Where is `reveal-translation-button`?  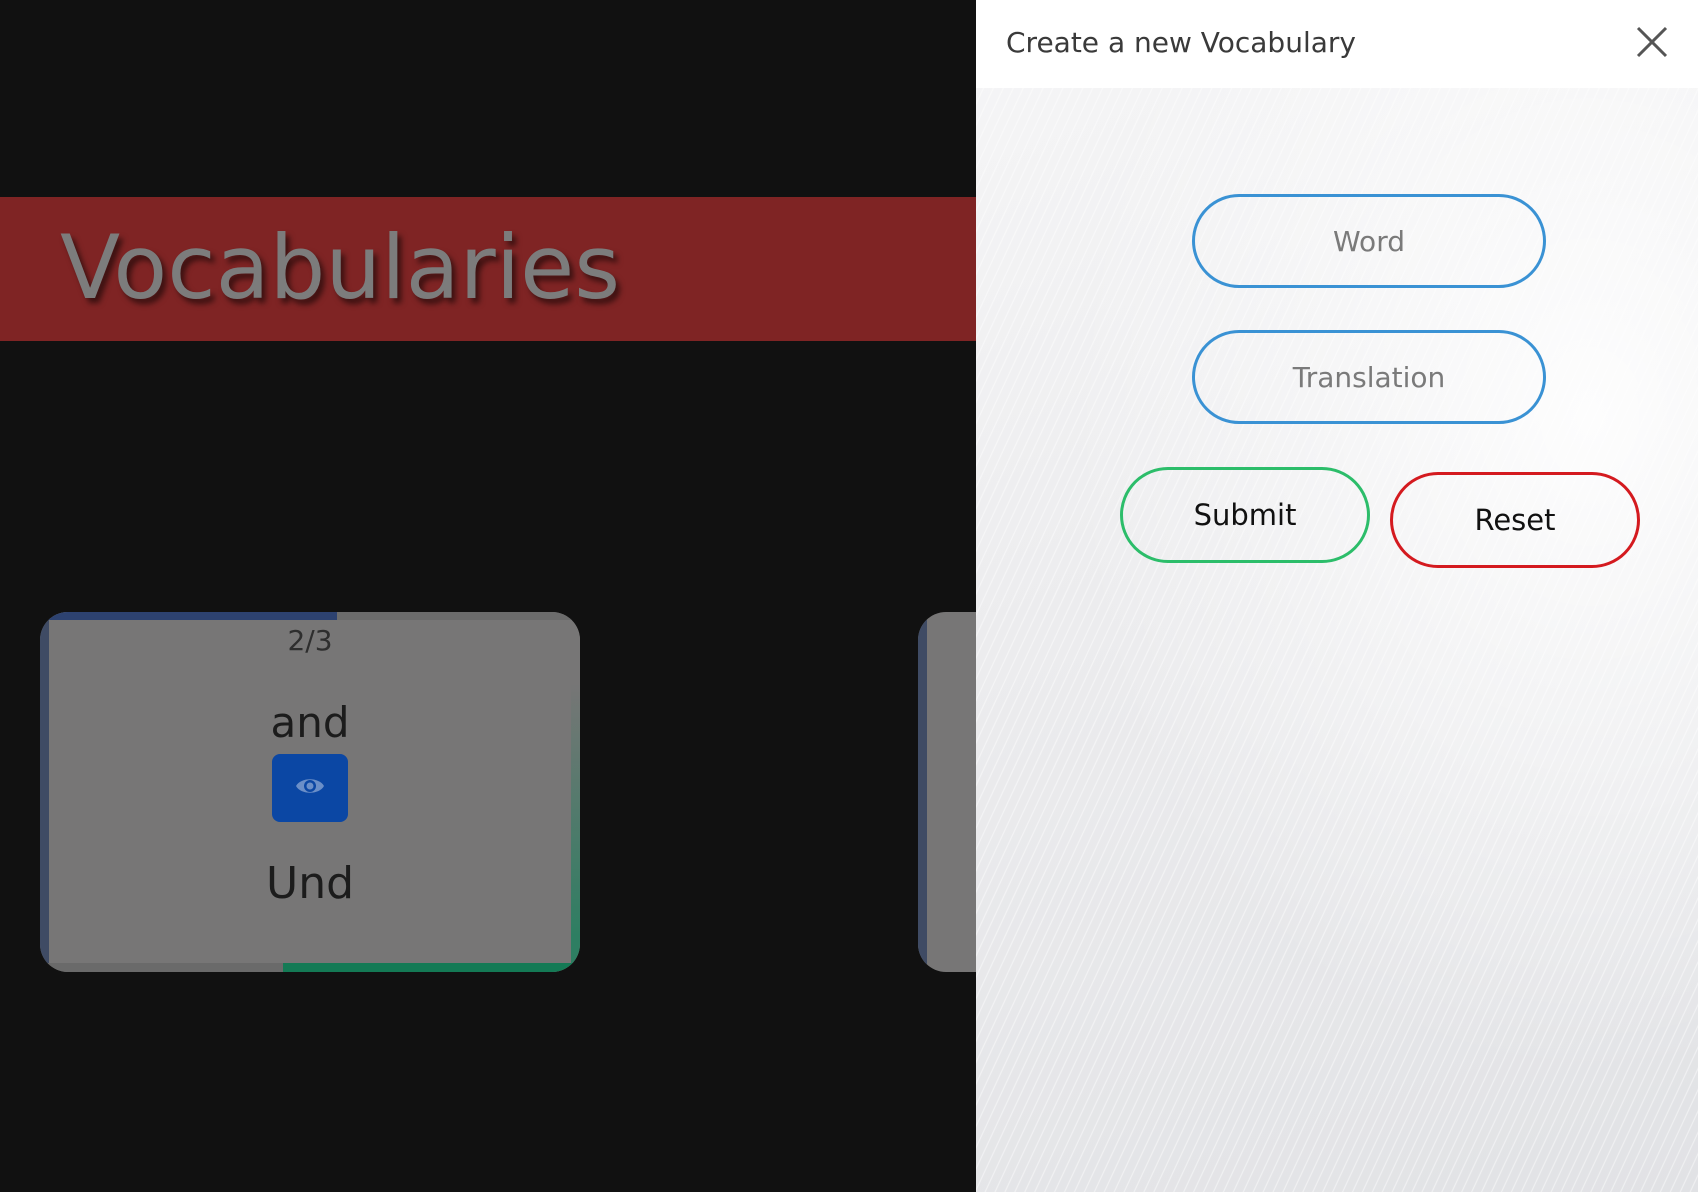
reveal-translation-button is located at coordinates (310, 788).